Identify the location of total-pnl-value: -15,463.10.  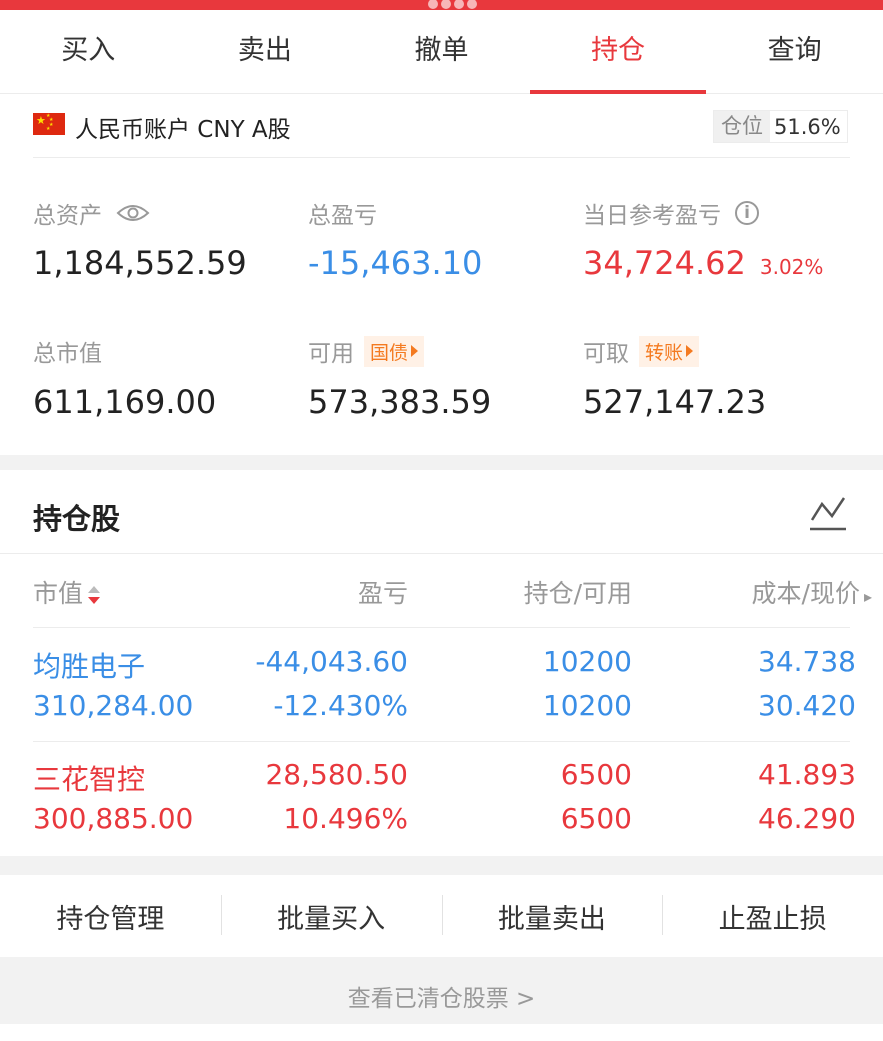
(395, 263).